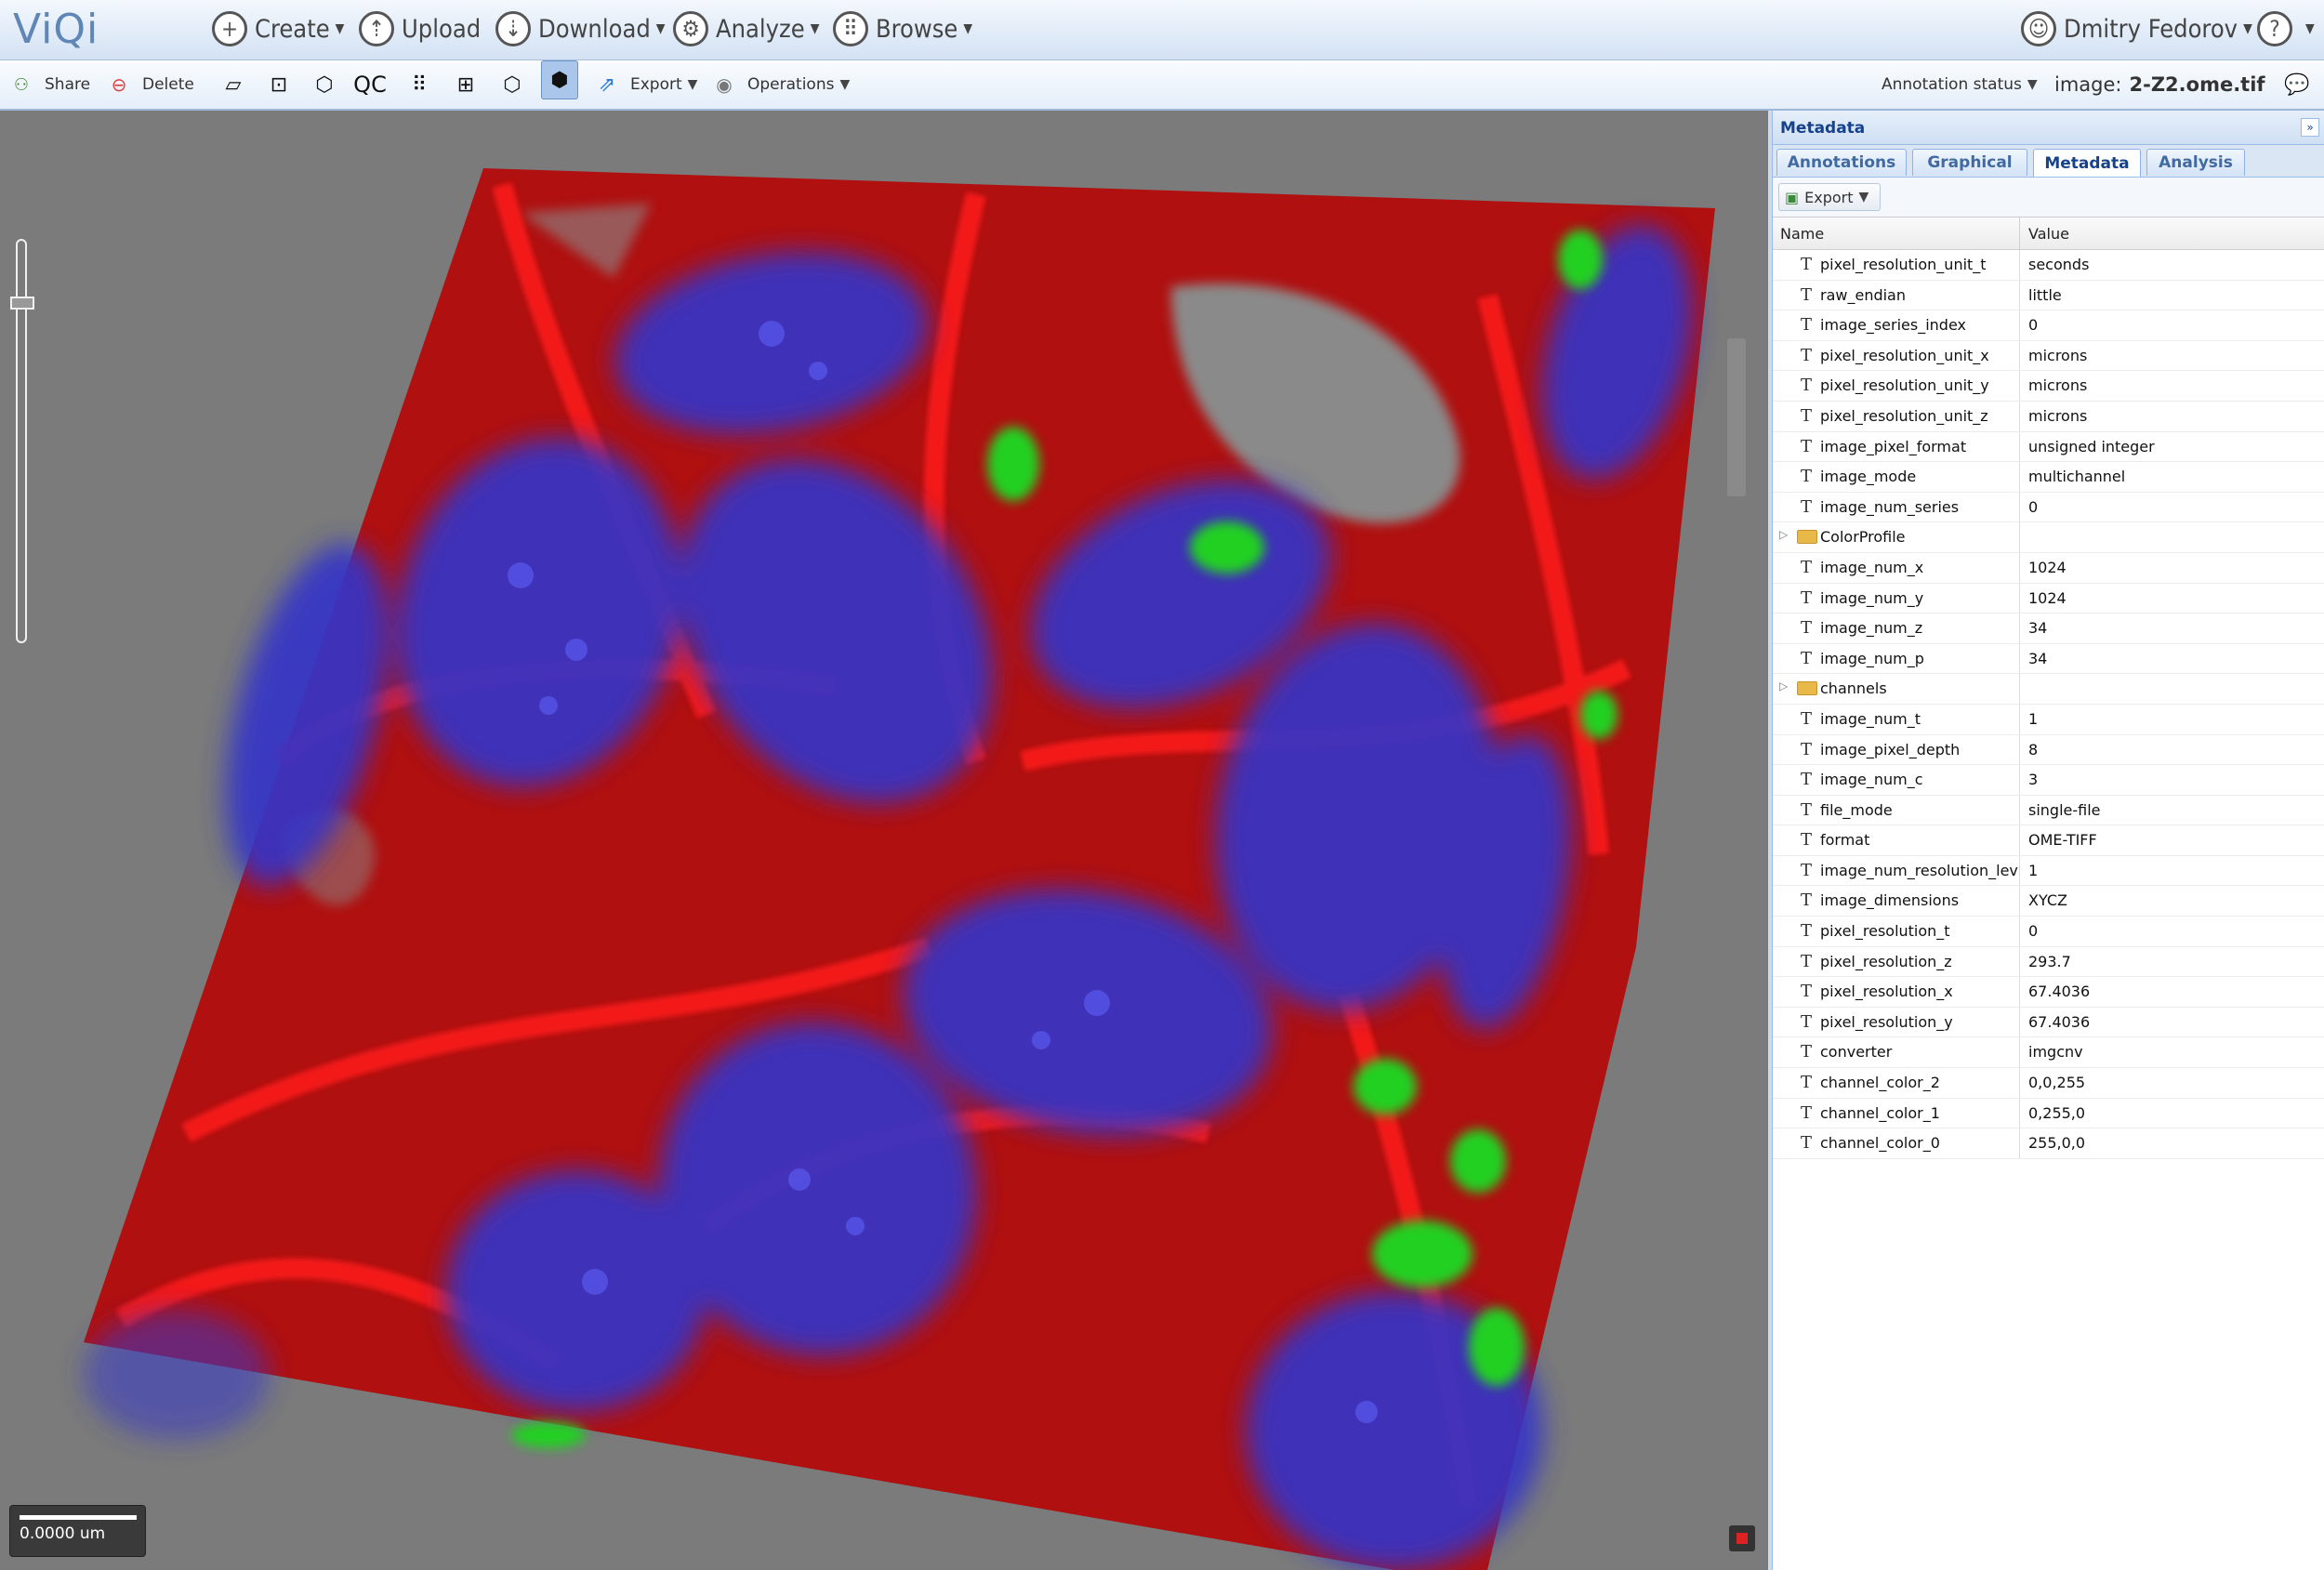 The width and height of the screenshot is (2324, 1570). Describe the element at coordinates (1802, 234) in the screenshot. I see `column-name-header: Name` at that location.